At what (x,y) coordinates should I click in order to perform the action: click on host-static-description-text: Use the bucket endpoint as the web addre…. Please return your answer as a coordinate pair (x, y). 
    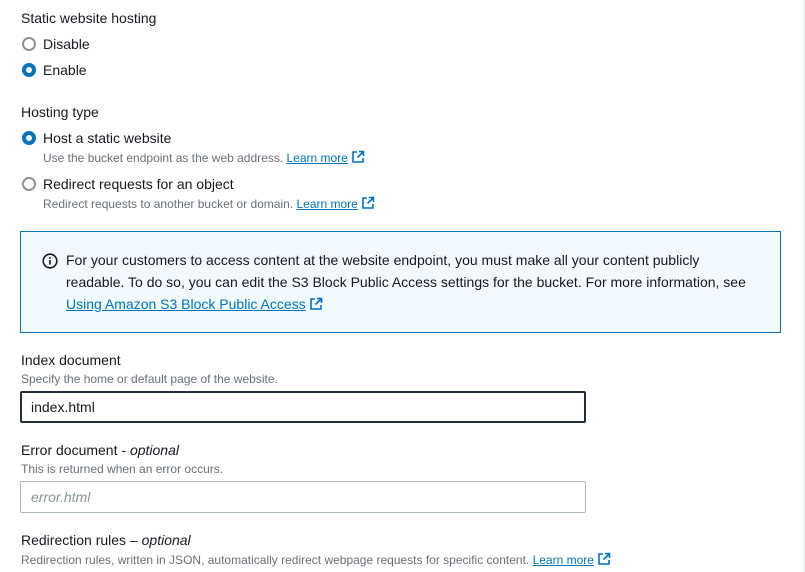
    Looking at the image, I should click on (163, 158).